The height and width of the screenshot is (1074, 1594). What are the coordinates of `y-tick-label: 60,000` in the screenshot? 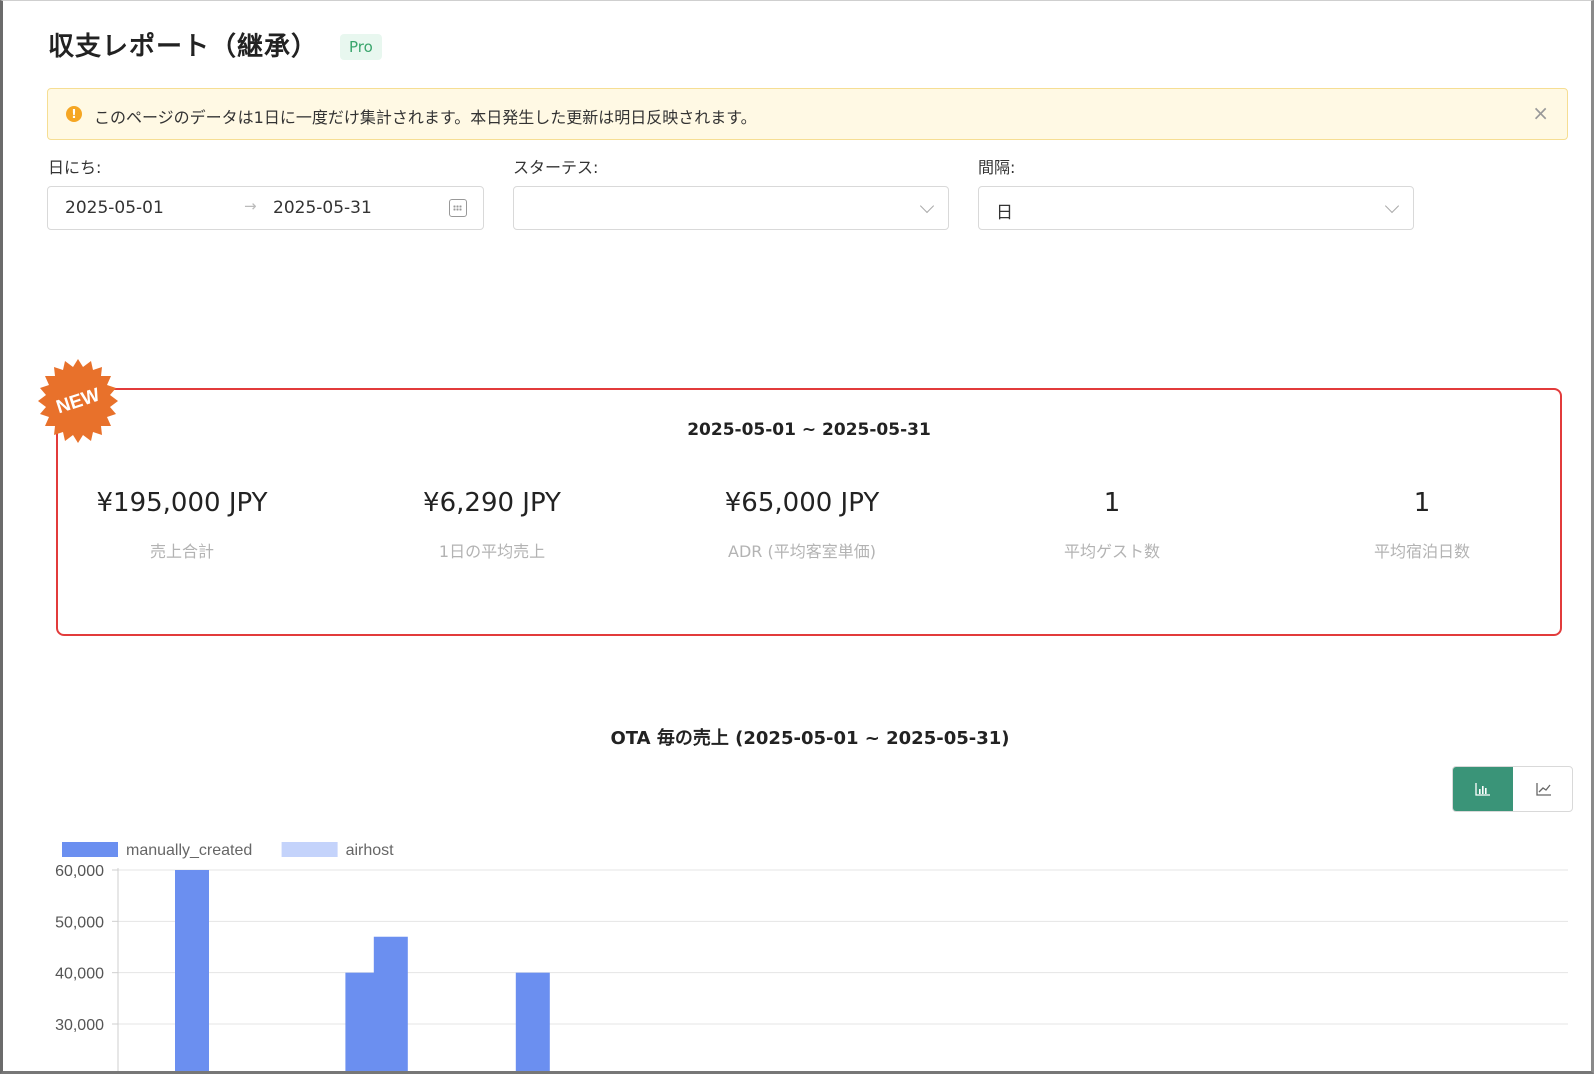 It's located at (79, 871).